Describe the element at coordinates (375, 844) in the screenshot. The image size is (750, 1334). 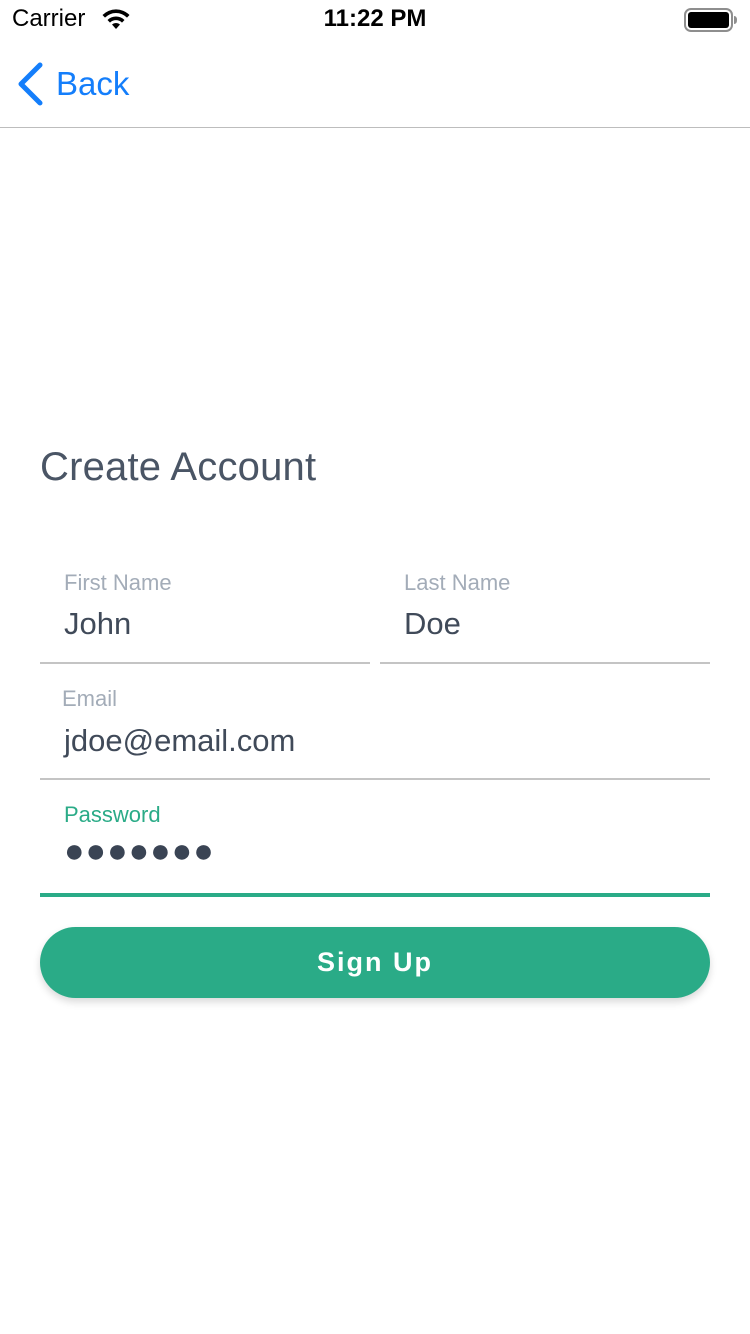
I see `password-field: Password ●●●●●●●` at that location.